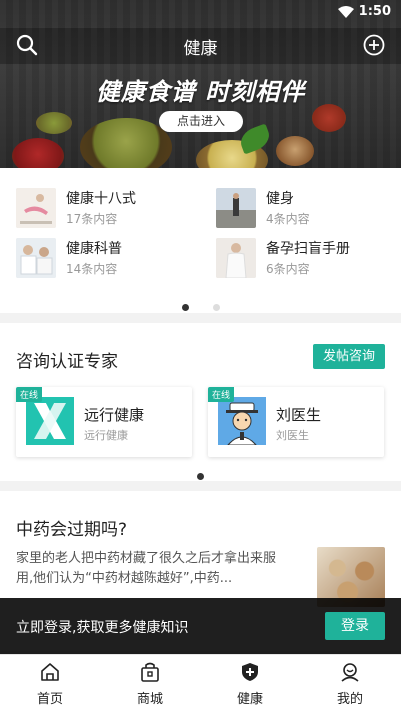  Describe the element at coordinates (349, 356) in the screenshot. I see `post-consult-button: 发帖咨询` at that location.